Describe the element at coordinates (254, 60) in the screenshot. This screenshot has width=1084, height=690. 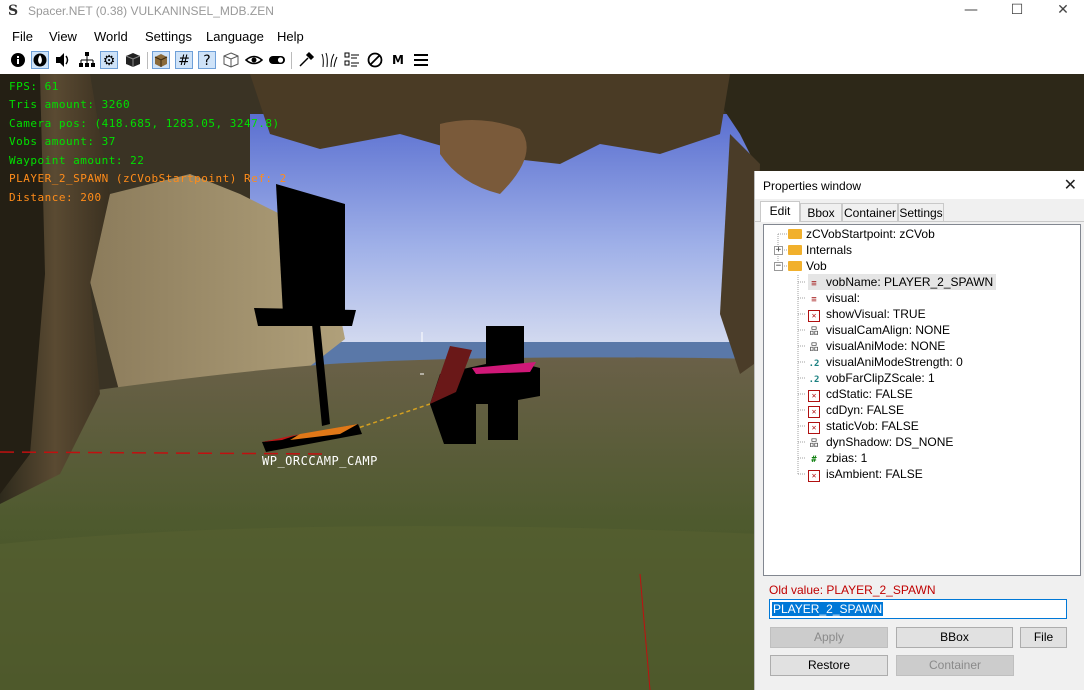
I see `eye-icon` at that location.